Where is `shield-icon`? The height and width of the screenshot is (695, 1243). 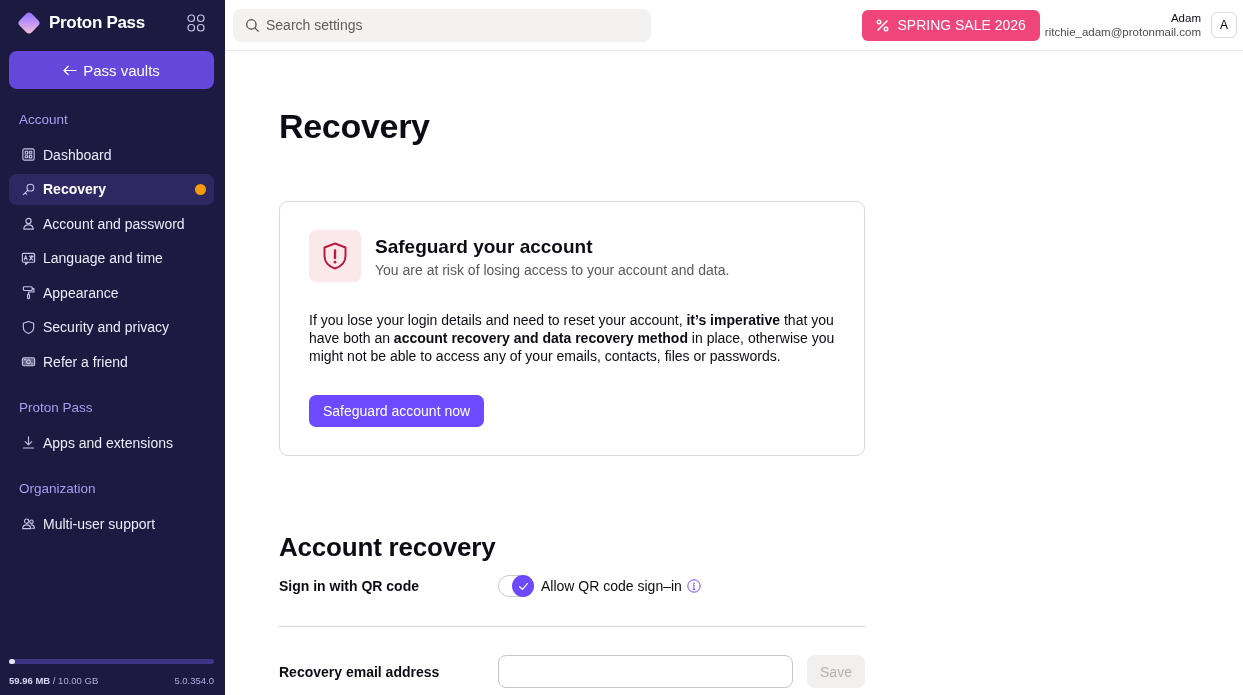 shield-icon is located at coordinates (28, 327).